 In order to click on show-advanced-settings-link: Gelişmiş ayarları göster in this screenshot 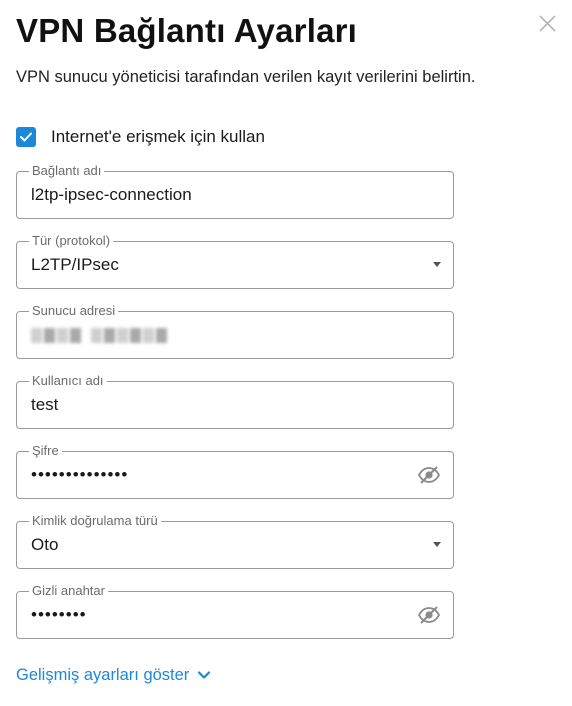, I will do `click(113, 675)`.